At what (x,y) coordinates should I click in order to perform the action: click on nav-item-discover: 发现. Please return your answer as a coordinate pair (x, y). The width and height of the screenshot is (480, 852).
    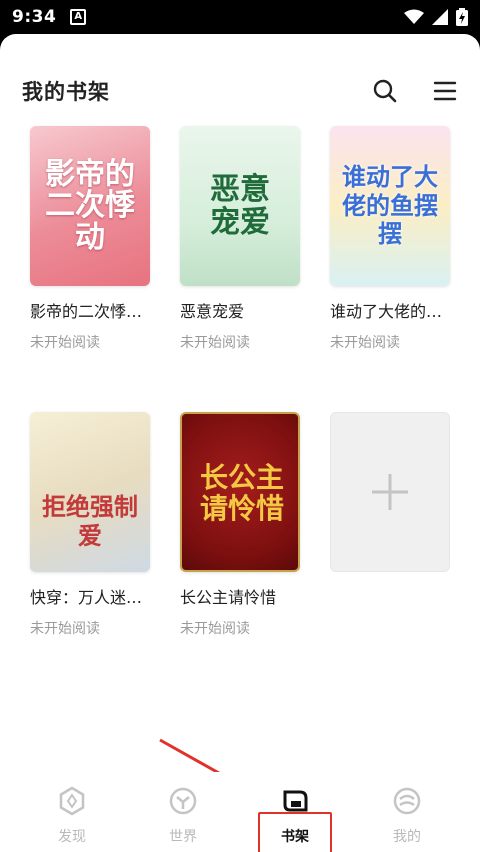
    Looking at the image, I should click on (72, 812).